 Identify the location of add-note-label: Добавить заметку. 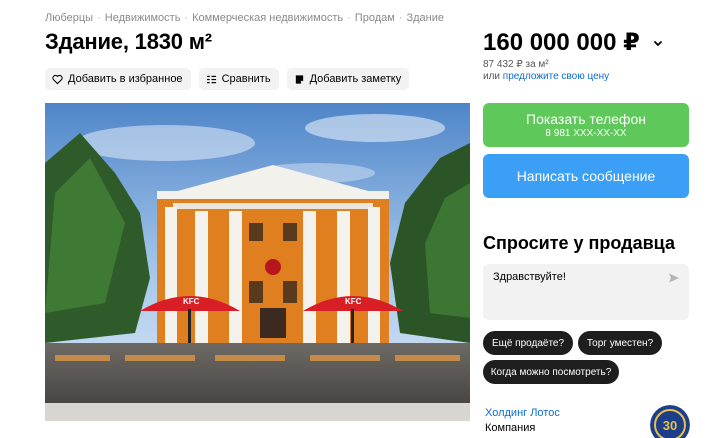
(355, 79).